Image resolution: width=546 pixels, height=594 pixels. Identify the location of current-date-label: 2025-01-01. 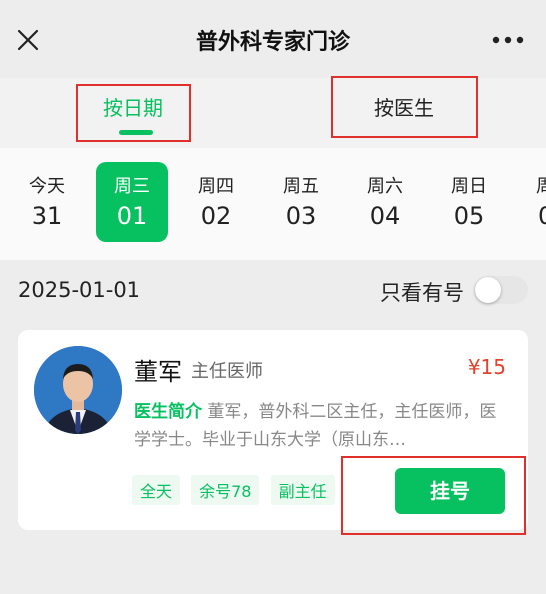
(79, 290).